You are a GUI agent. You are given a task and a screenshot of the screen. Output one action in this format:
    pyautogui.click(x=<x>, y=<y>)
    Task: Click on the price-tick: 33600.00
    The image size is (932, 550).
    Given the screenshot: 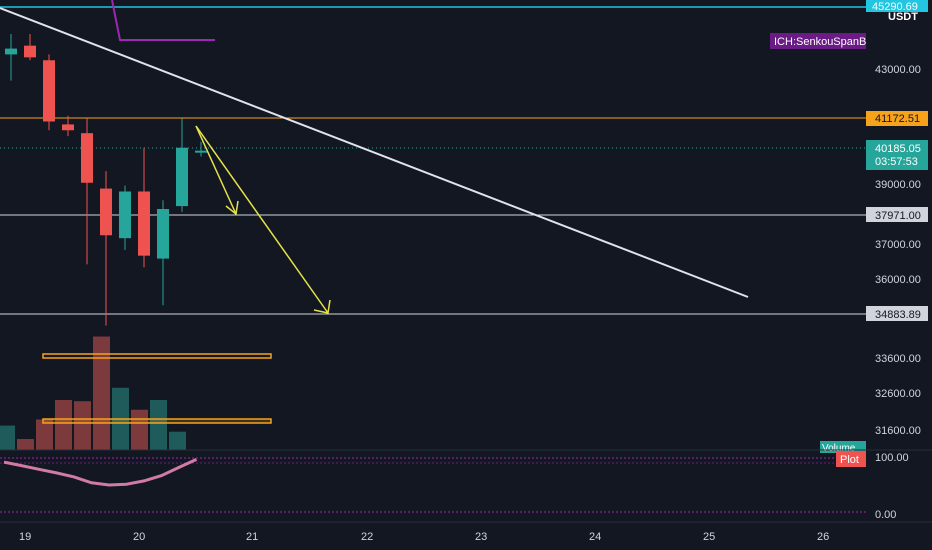 What is the action you would take?
    pyautogui.click(x=898, y=359)
    